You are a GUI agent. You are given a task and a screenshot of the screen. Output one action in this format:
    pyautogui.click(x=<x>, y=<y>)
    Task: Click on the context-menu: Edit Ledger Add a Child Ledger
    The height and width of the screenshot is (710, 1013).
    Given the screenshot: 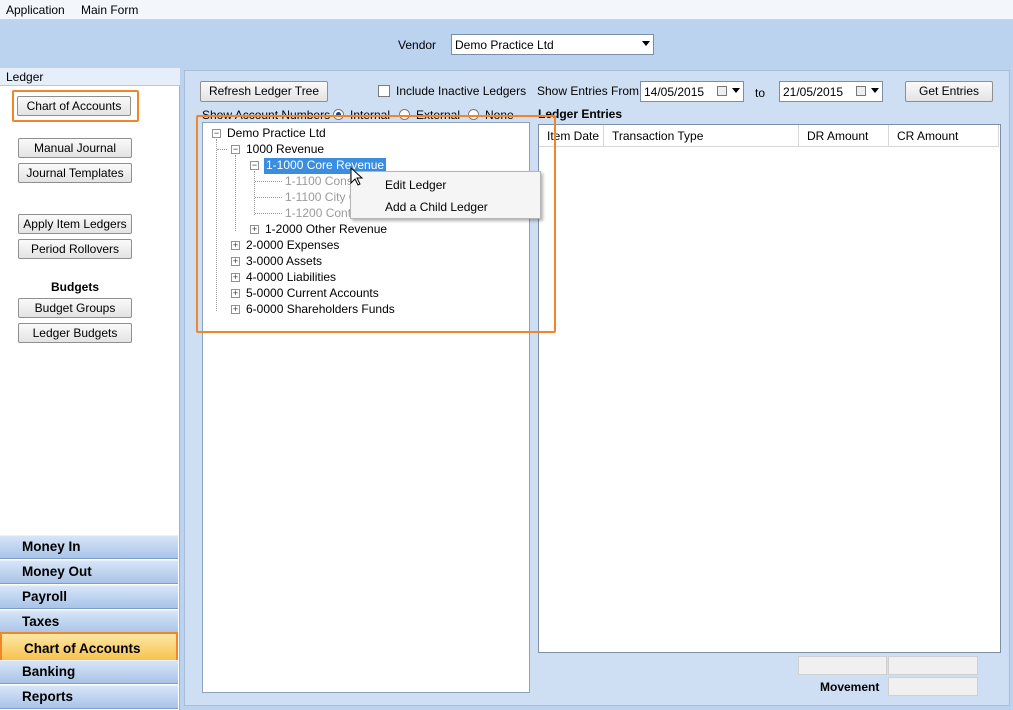 What is the action you would take?
    pyautogui.click(x=445, y=195)
    